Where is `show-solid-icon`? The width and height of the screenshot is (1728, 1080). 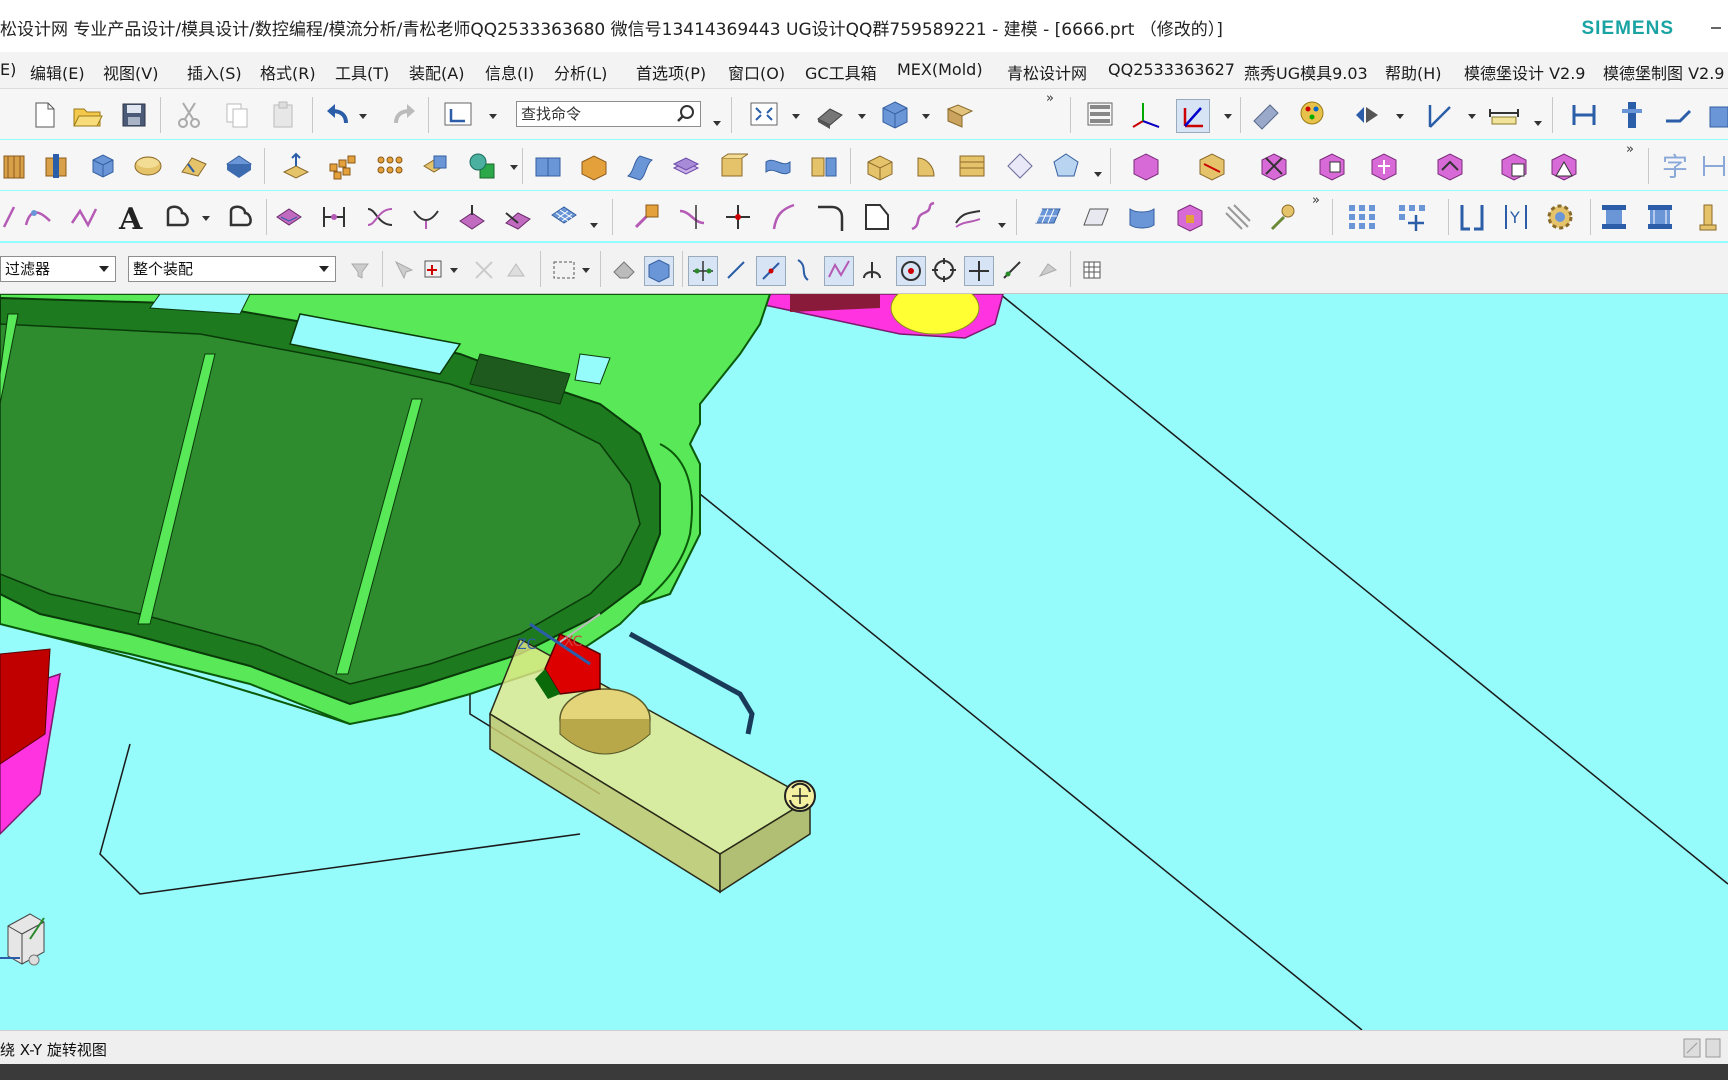
show-solid-icon is located at coordinates (659, 271).